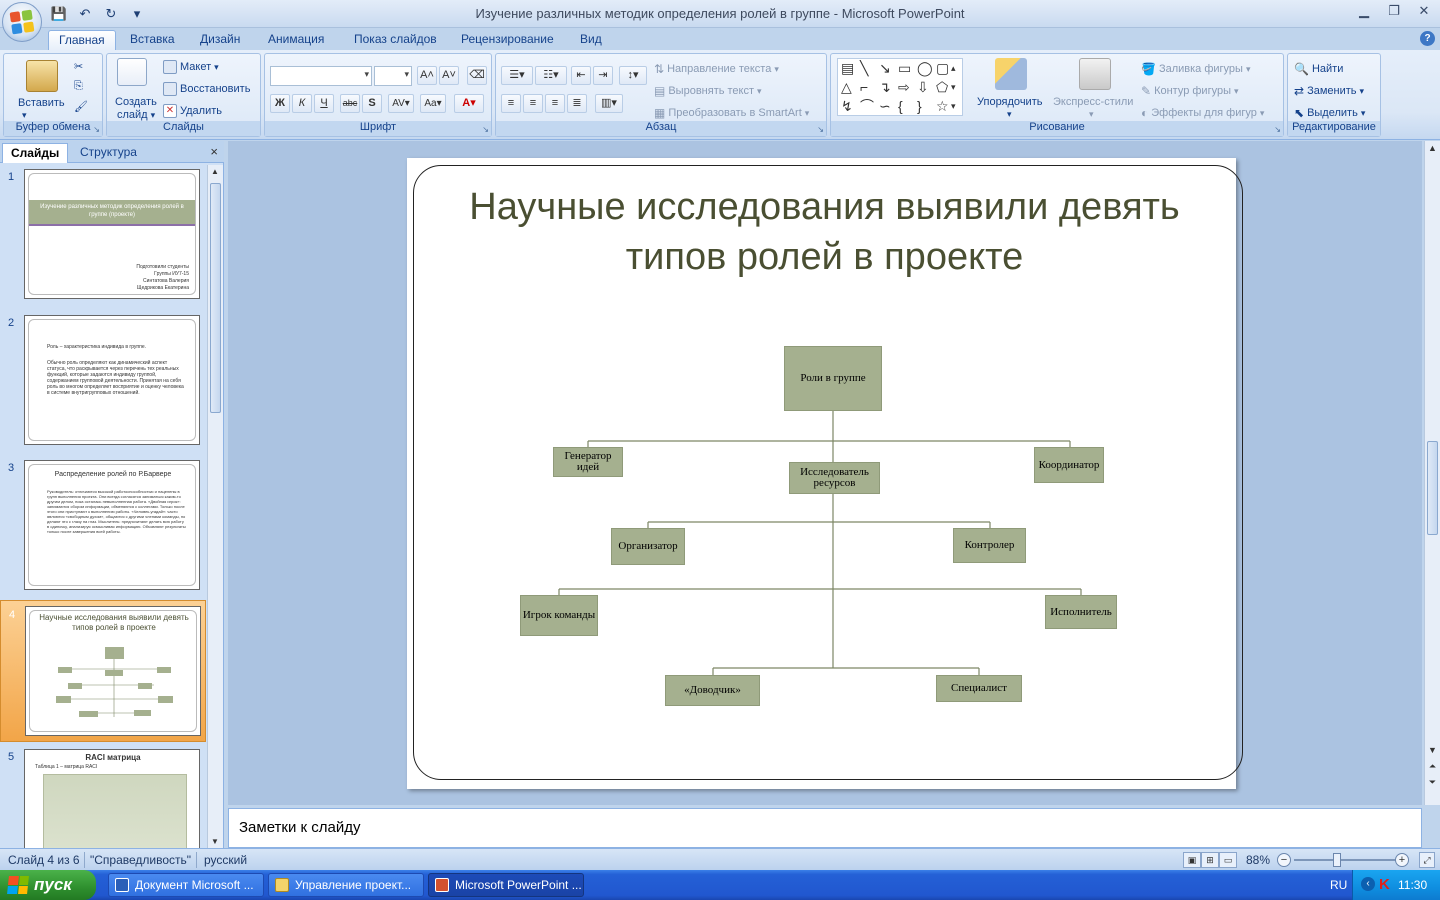  What do you see at coordinates (953, 87) in the screenshot?
I see `gallery-scroll-down-icon: ▾` at bounding box center [953, 87].